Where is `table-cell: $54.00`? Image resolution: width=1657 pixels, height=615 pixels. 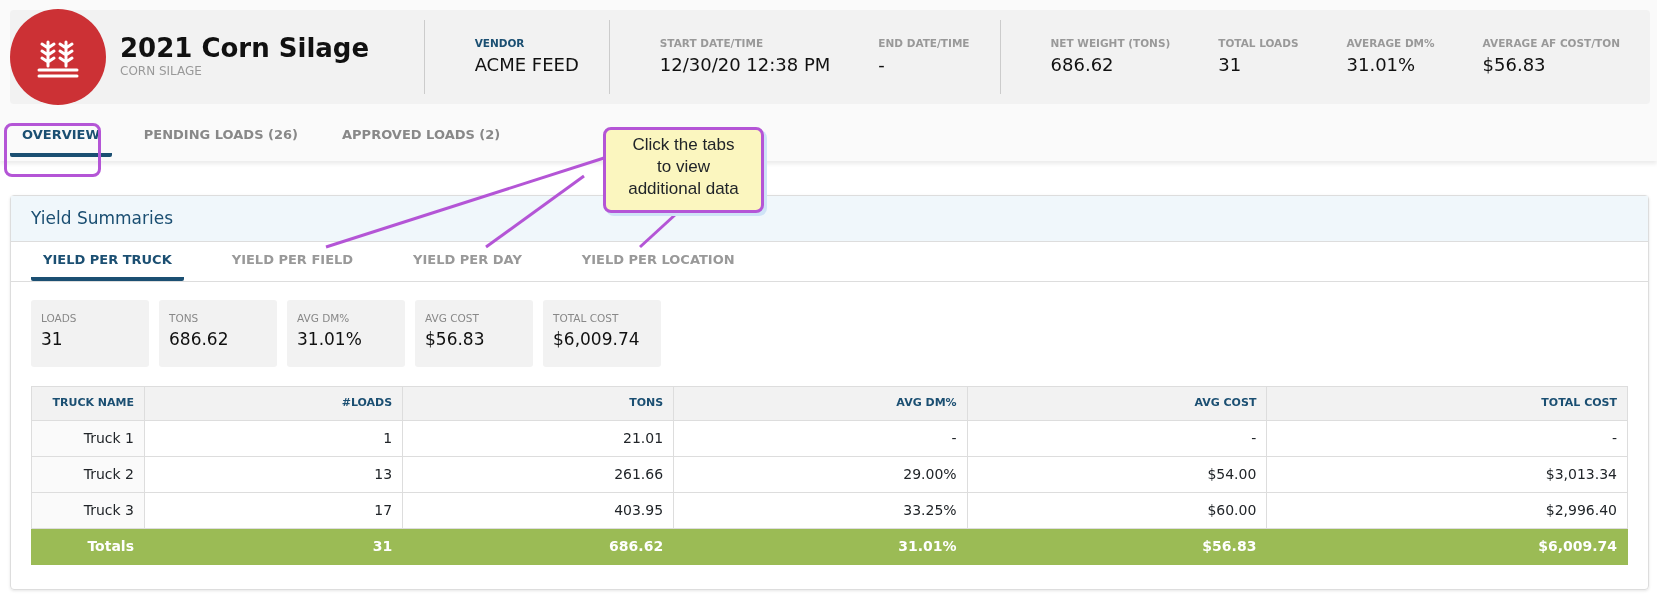
table-cell: $54.00 is located at coordinates (1117, 474).